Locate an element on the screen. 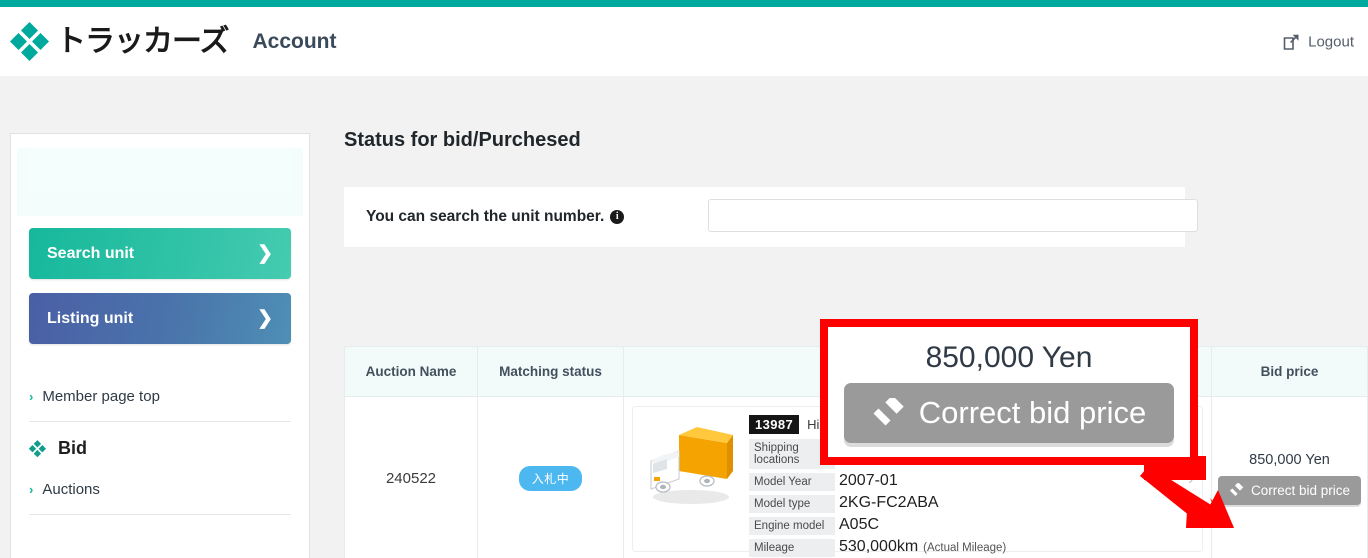 The width and height of the screenshot is (1368, 558). cell-auction-name: 240522 is located at coordinates (411, 477).